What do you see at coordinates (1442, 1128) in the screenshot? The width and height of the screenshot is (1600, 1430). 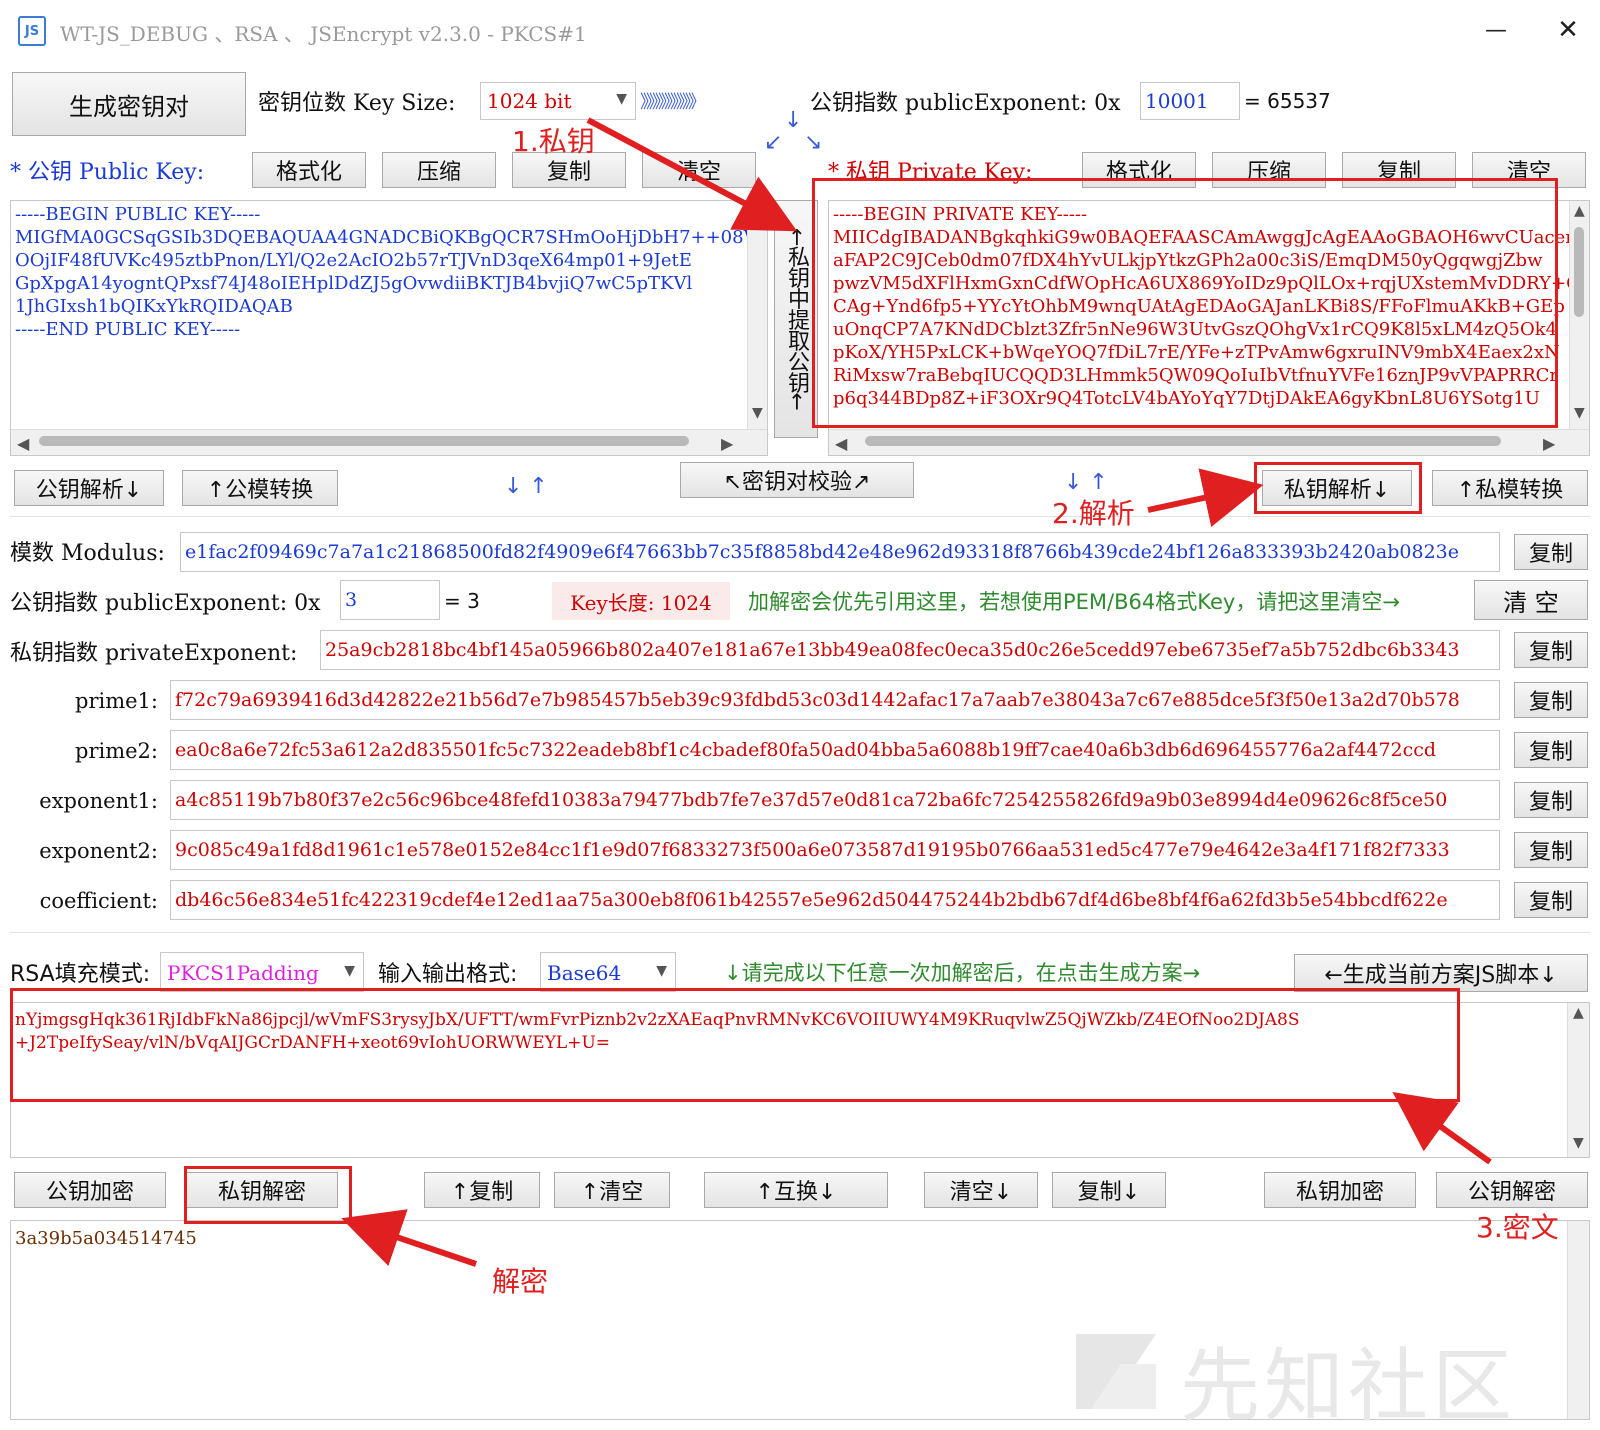 I see `arrow-to-ciphertext` at bounding box center [1442, 1128].